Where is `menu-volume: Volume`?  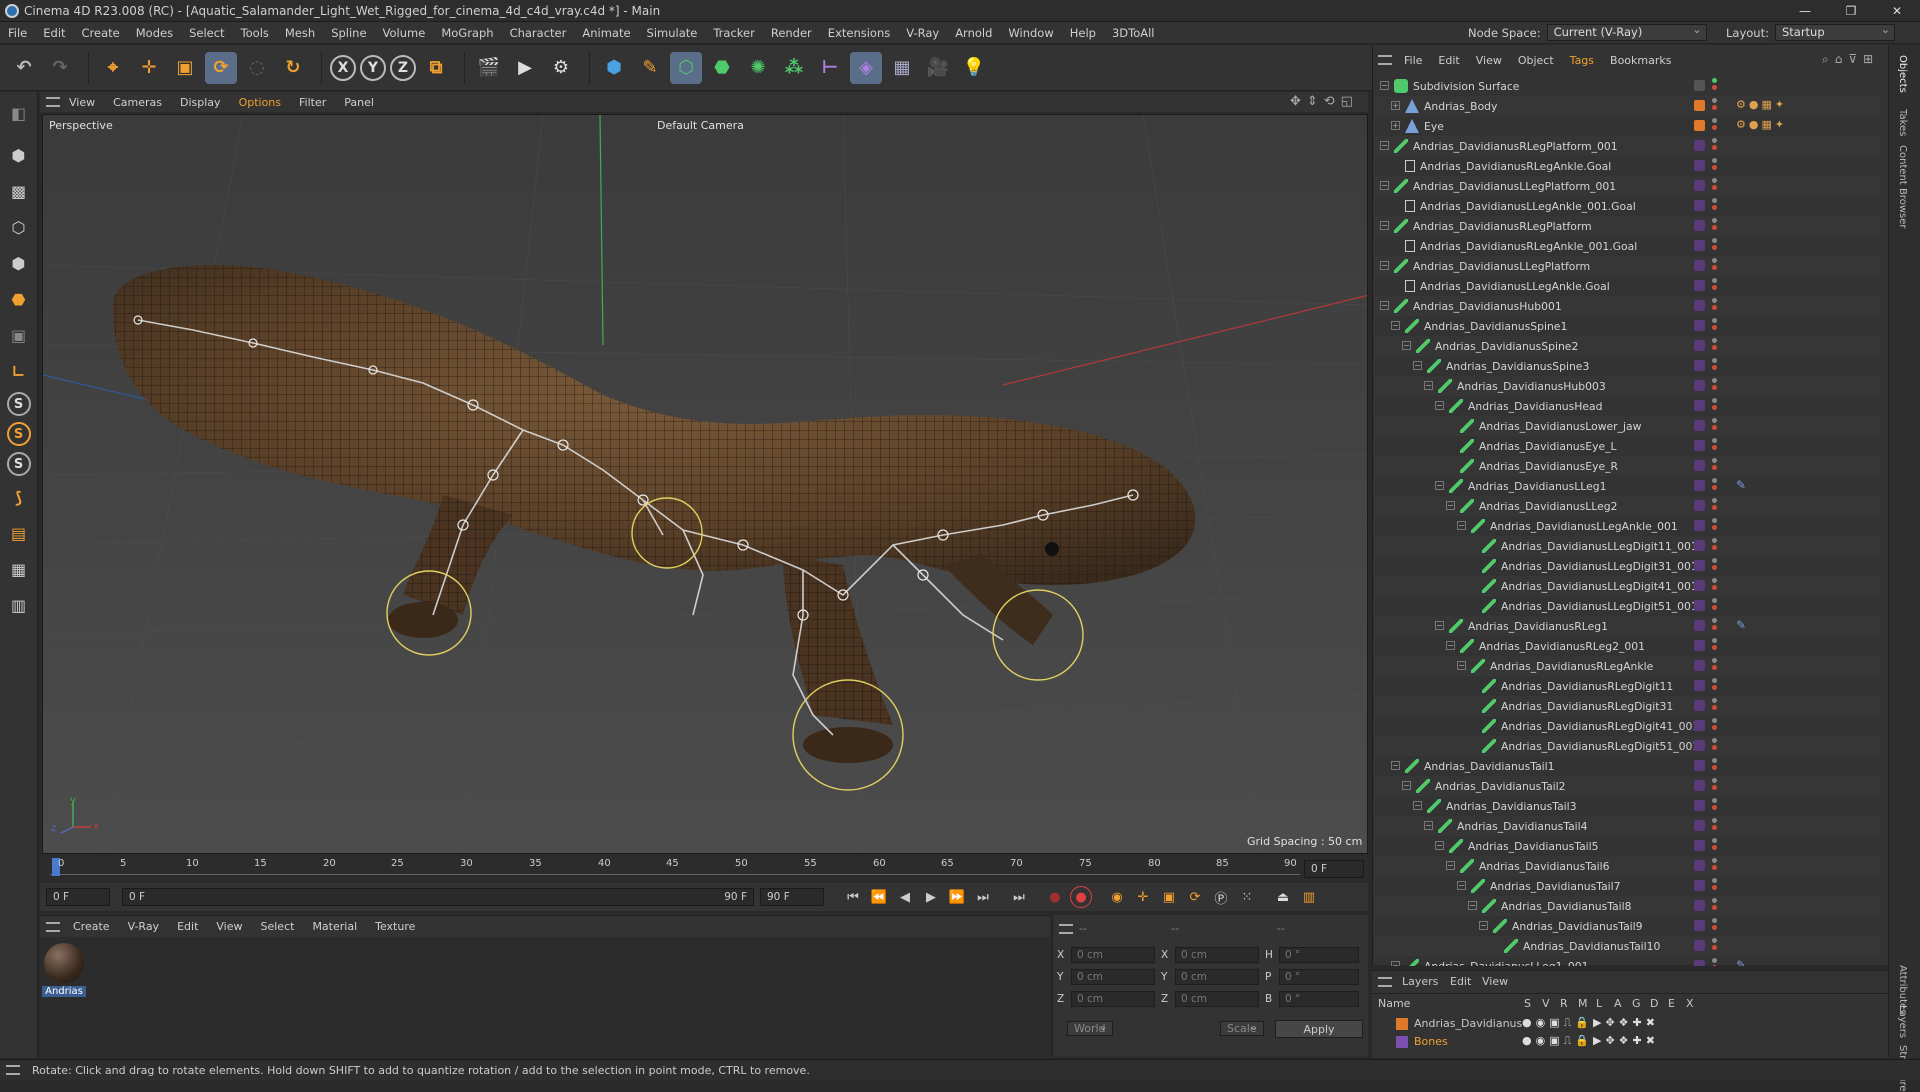
menu-volume: Volume is located at coordinates (404, 33).